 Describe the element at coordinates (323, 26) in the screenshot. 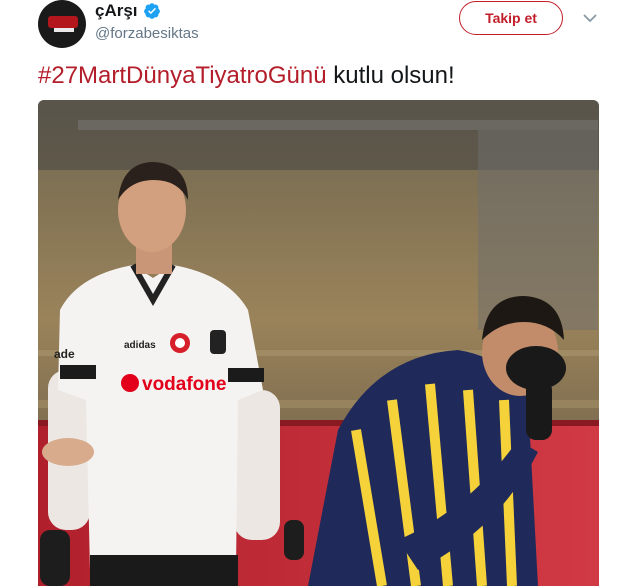

I see `tweet-header: çArşı @forzabesiktas Takip et` at that location.